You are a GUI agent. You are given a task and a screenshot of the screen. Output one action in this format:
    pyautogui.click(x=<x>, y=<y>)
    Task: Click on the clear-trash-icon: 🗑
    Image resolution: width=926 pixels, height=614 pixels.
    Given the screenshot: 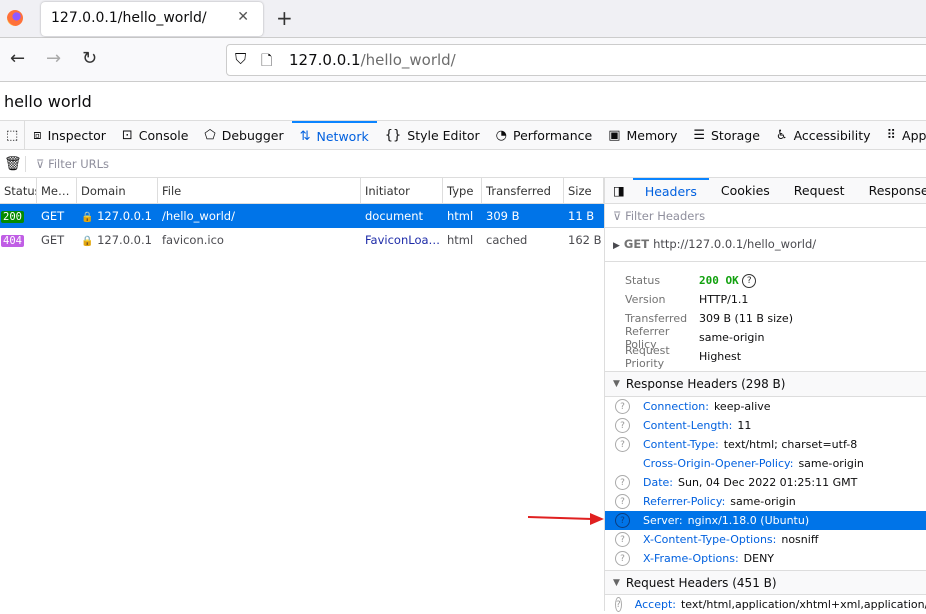 What is the action you would take?
    pyautogui.click(x=15, y=164)
    